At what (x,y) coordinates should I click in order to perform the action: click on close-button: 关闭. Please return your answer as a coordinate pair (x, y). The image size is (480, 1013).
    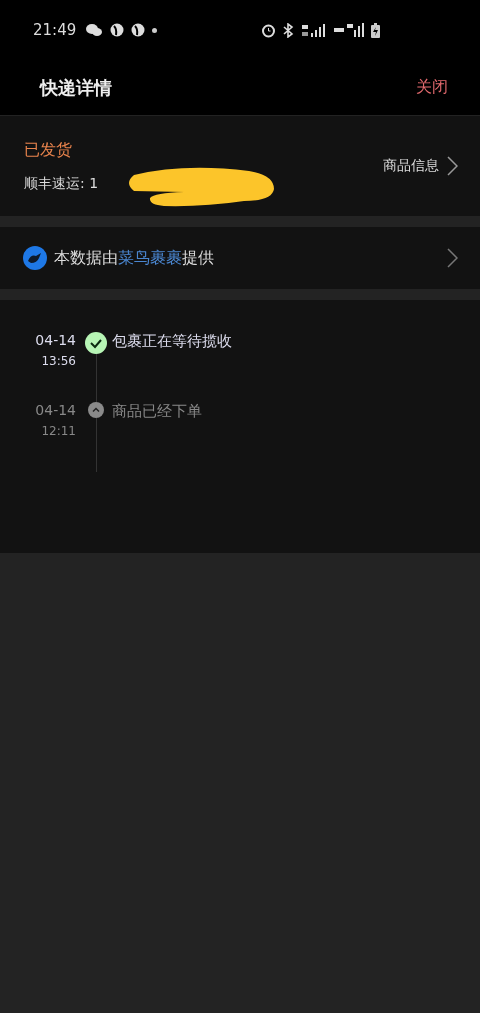
    Looking at the image, I should click on (432, 87).